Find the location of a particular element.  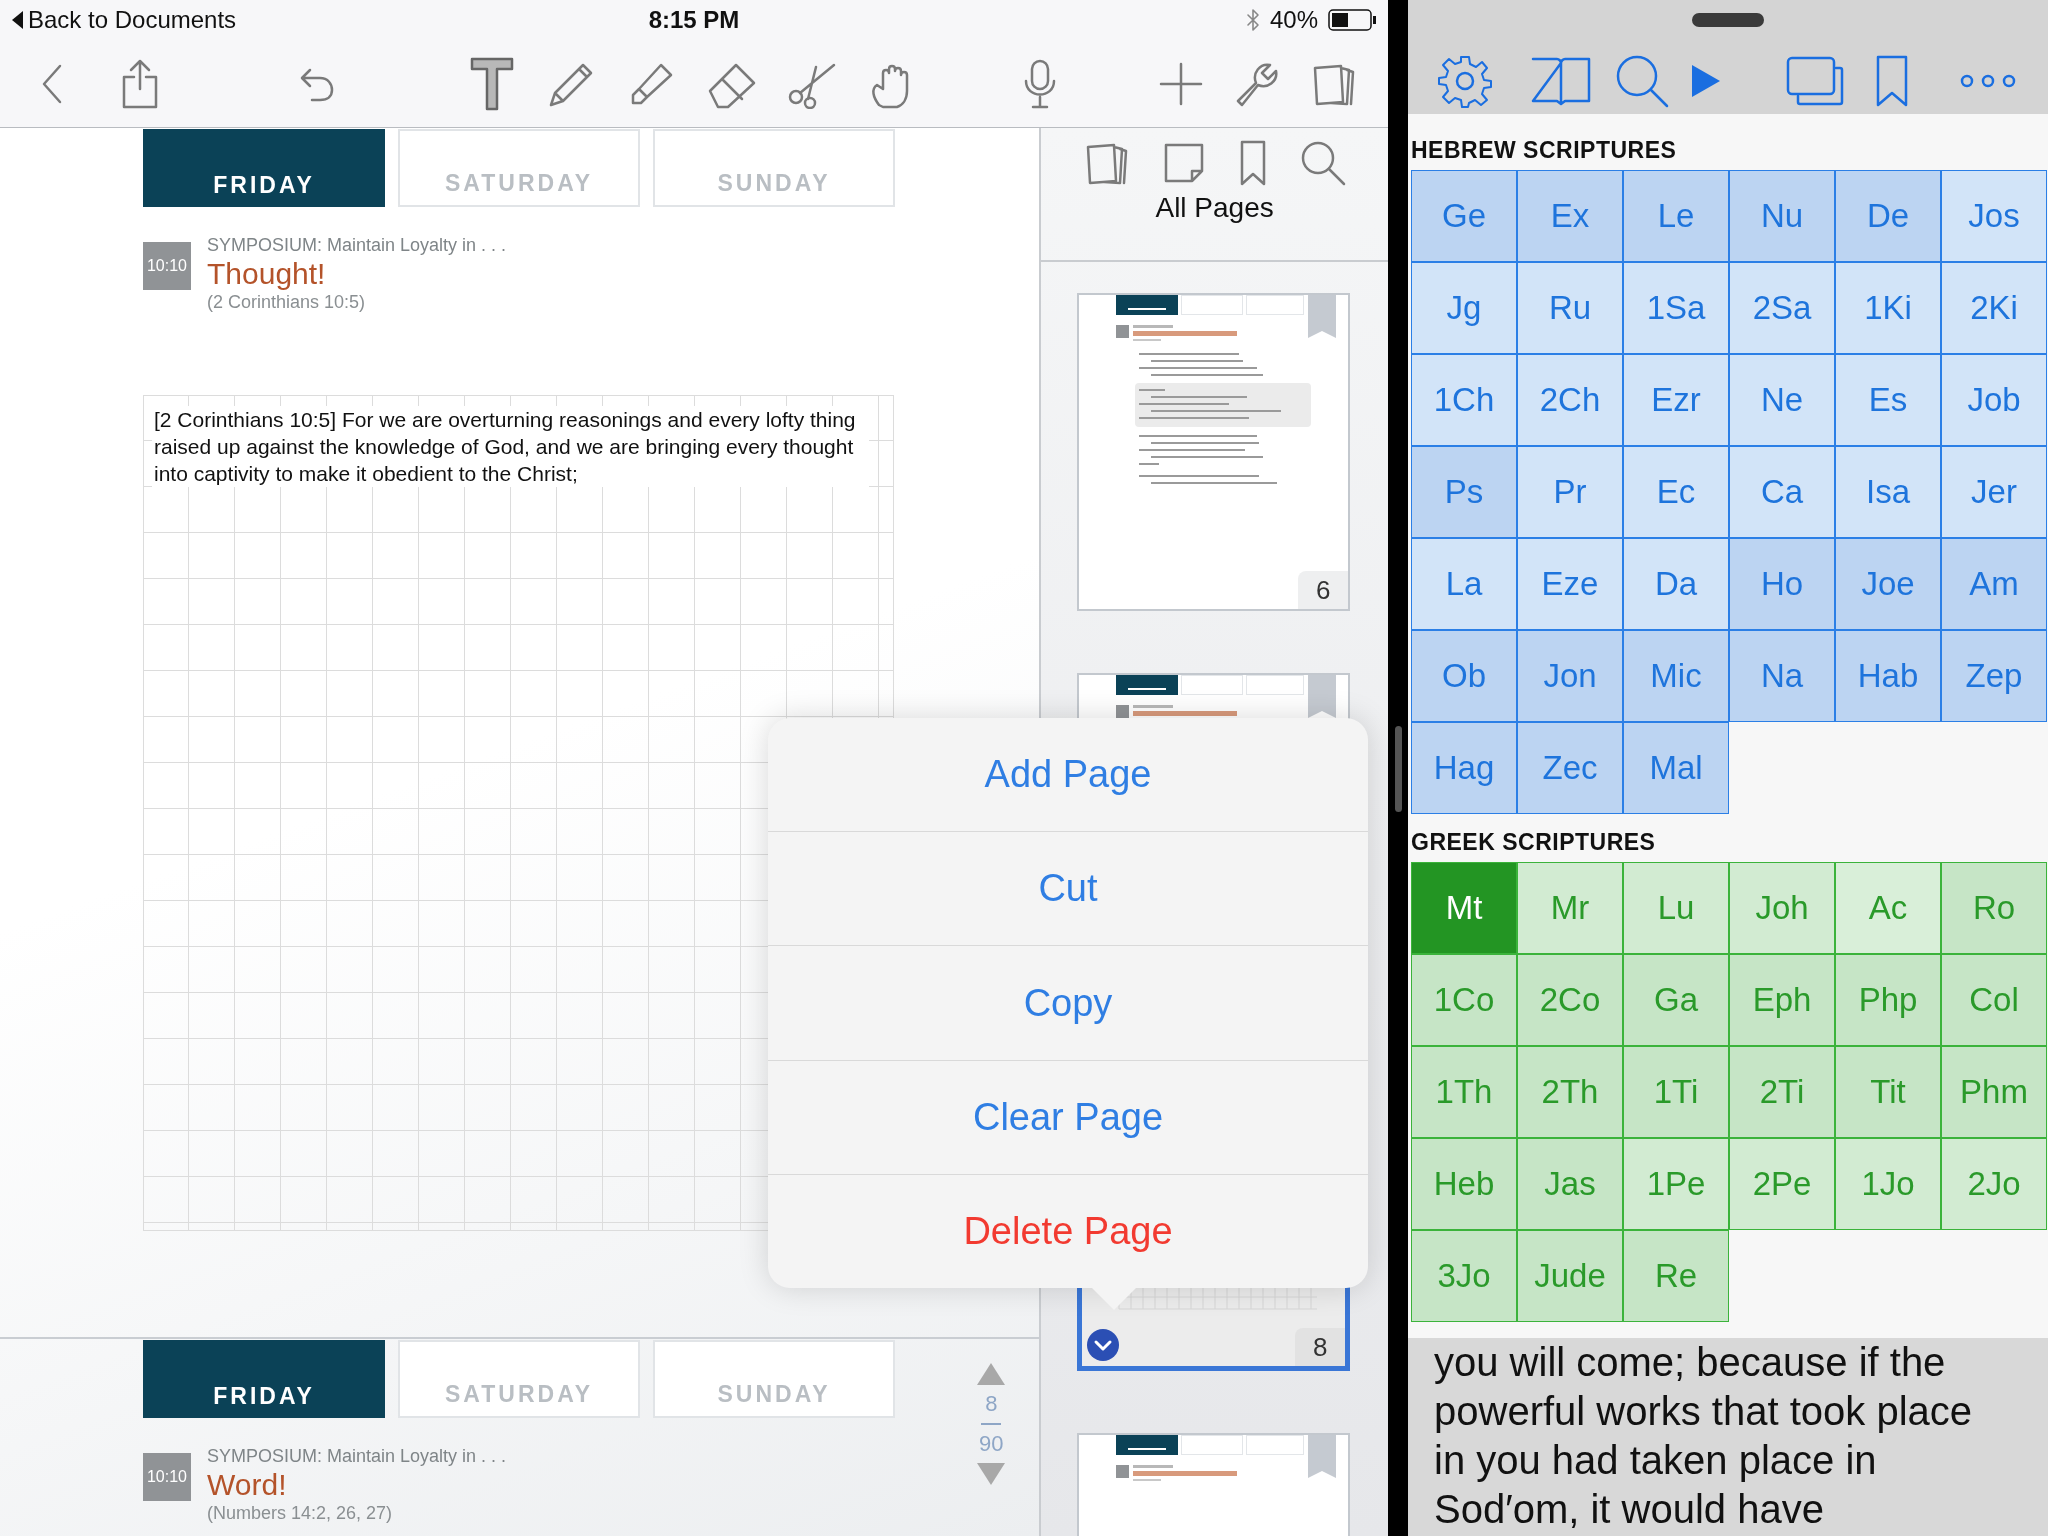

book-button: Isa is located at coordinates (1888, 492).